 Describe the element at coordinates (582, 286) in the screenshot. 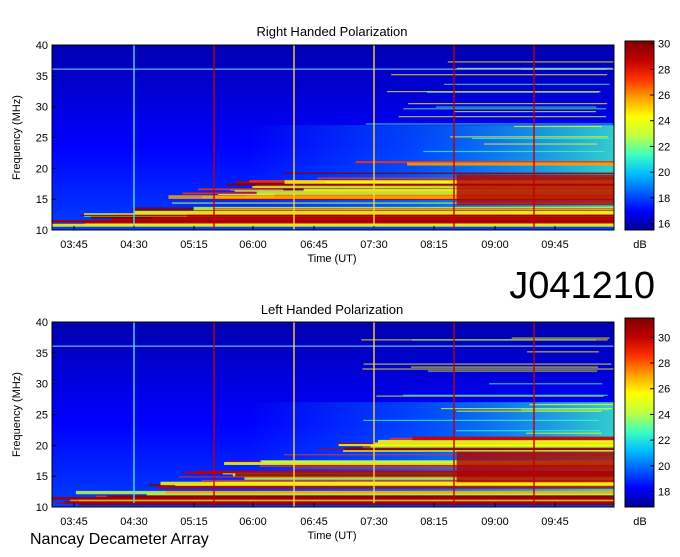

I see `observation-id: J041210` at that location.